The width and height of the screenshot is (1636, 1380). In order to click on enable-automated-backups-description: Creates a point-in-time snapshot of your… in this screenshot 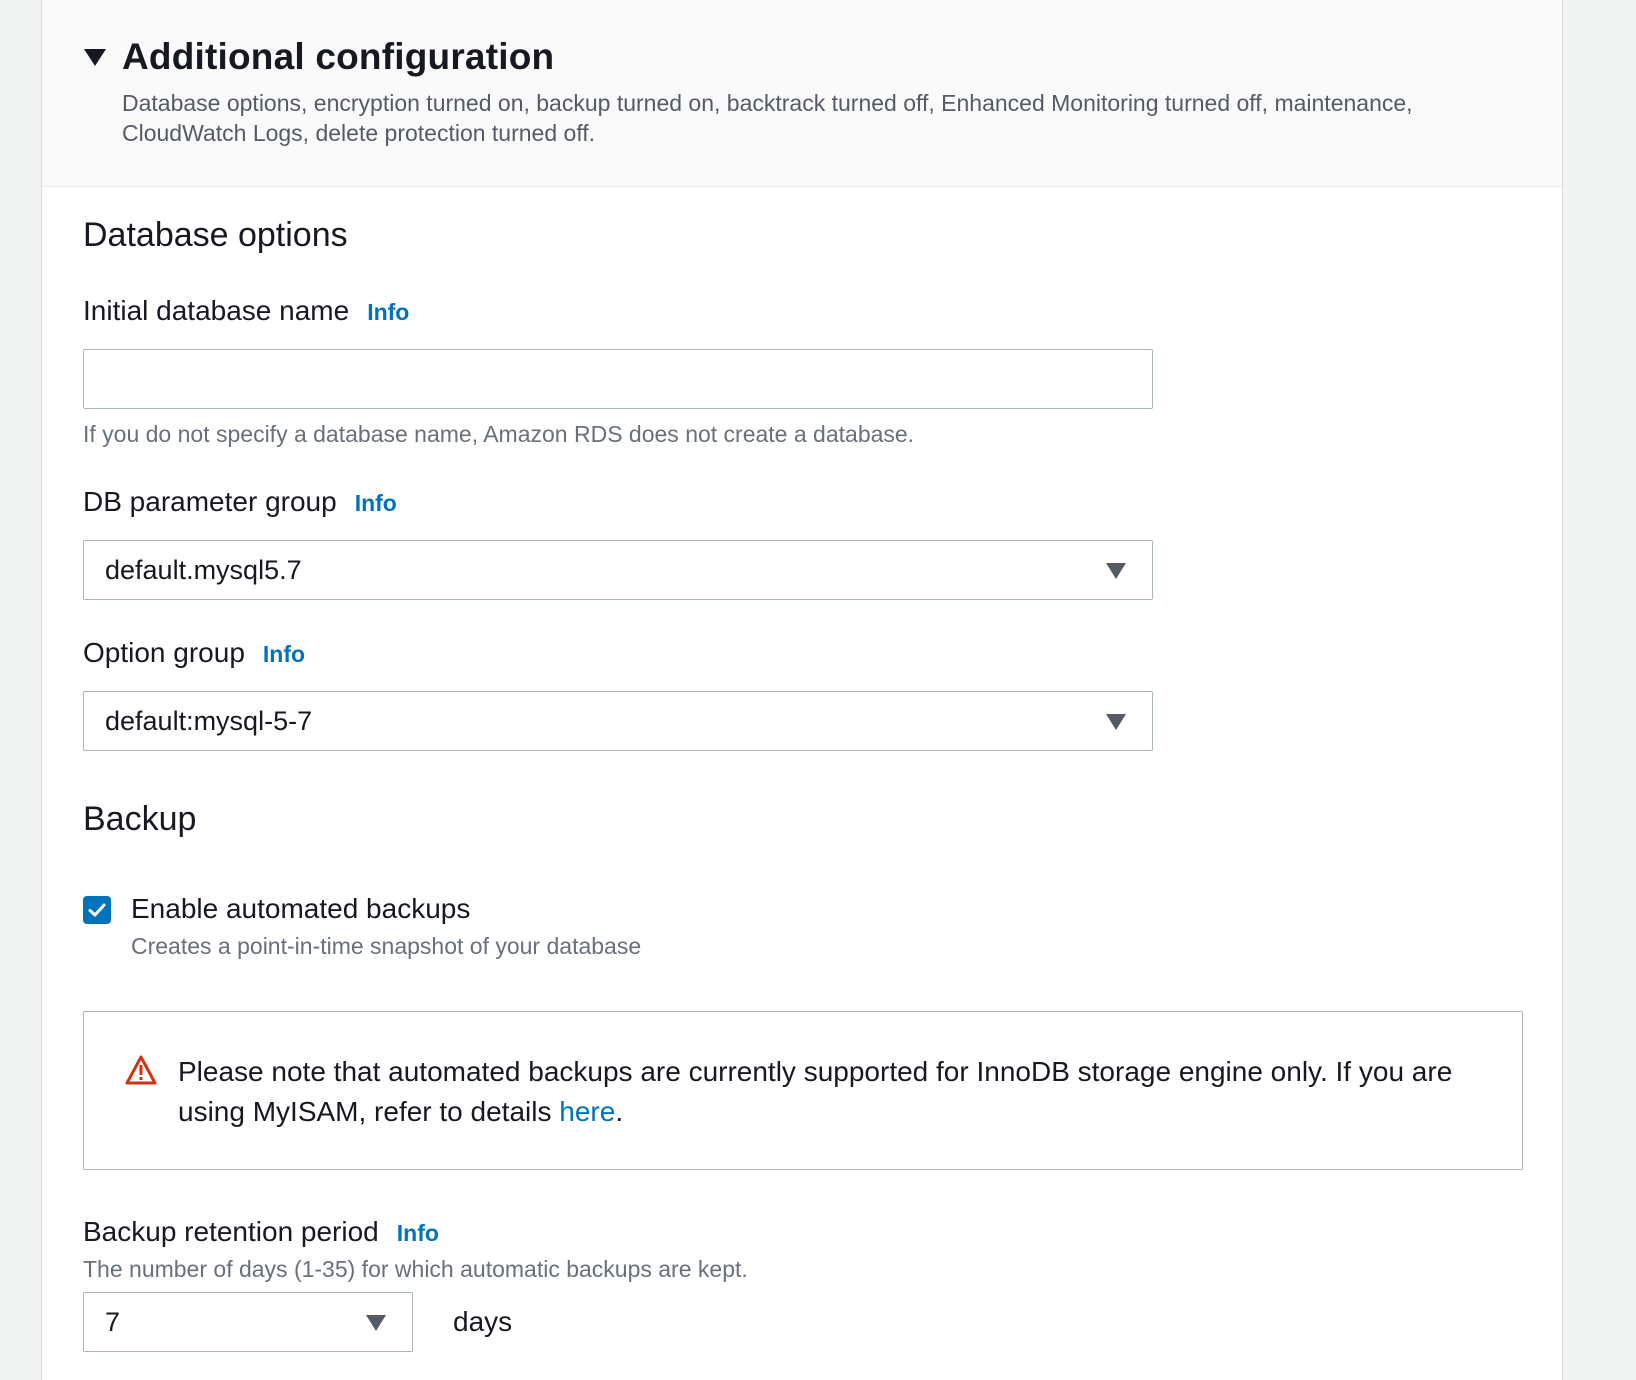, I will do `click(386, 946)`.